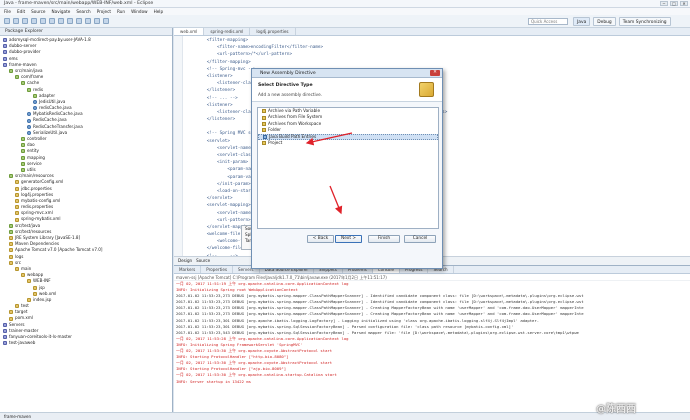 The height and width of the screenshot is (420, 690). I want to click on annotation-arrows, so click(329, 173).